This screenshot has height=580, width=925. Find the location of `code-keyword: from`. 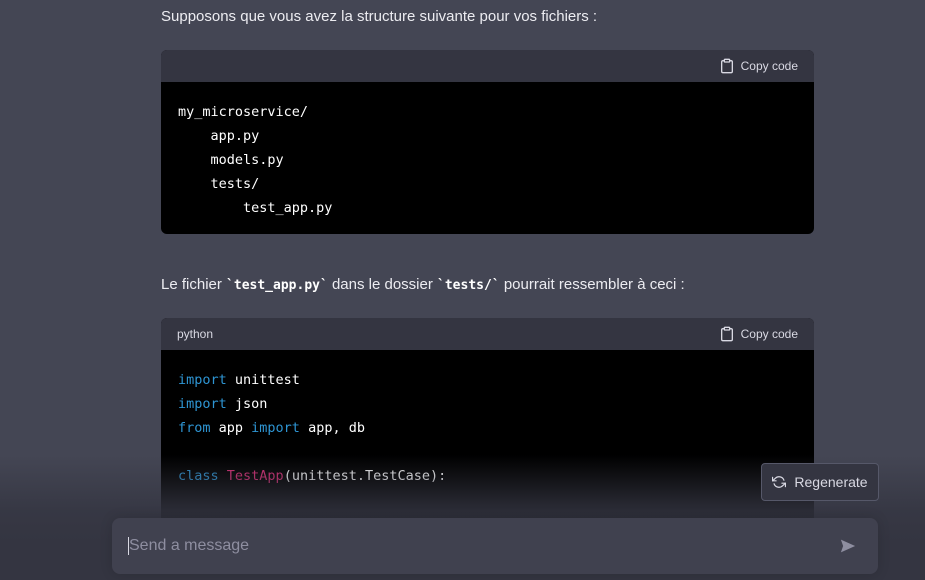

code-keyword: from is located at coordinates (194, 428).